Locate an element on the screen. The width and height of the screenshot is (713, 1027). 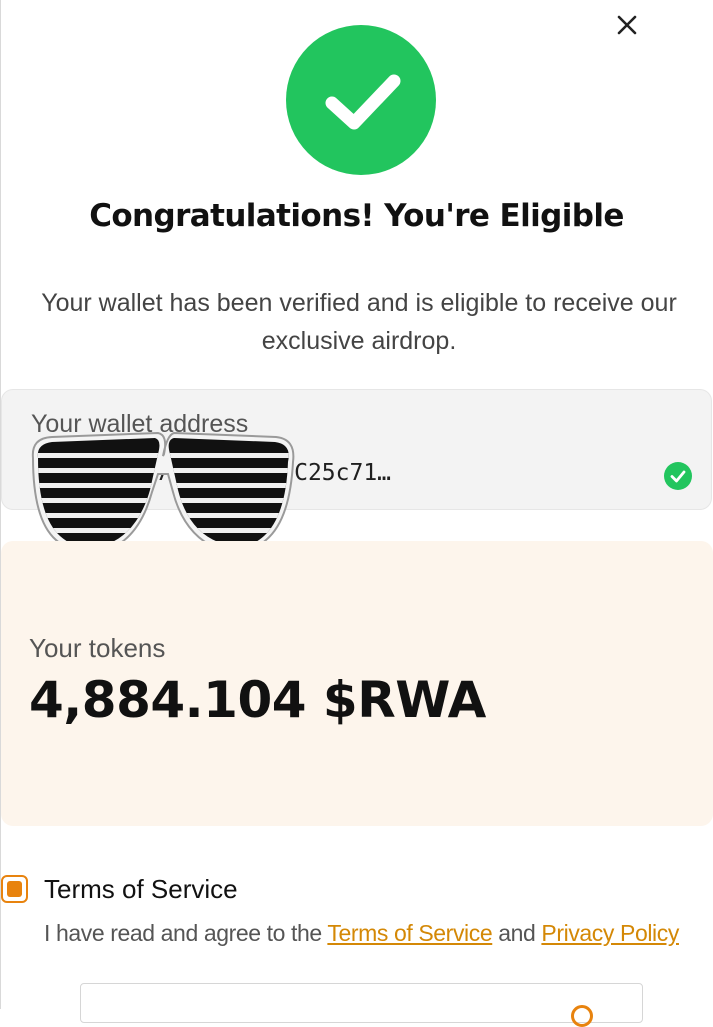
terms-heading: Terms of Service is located at coordinates (141, 889).